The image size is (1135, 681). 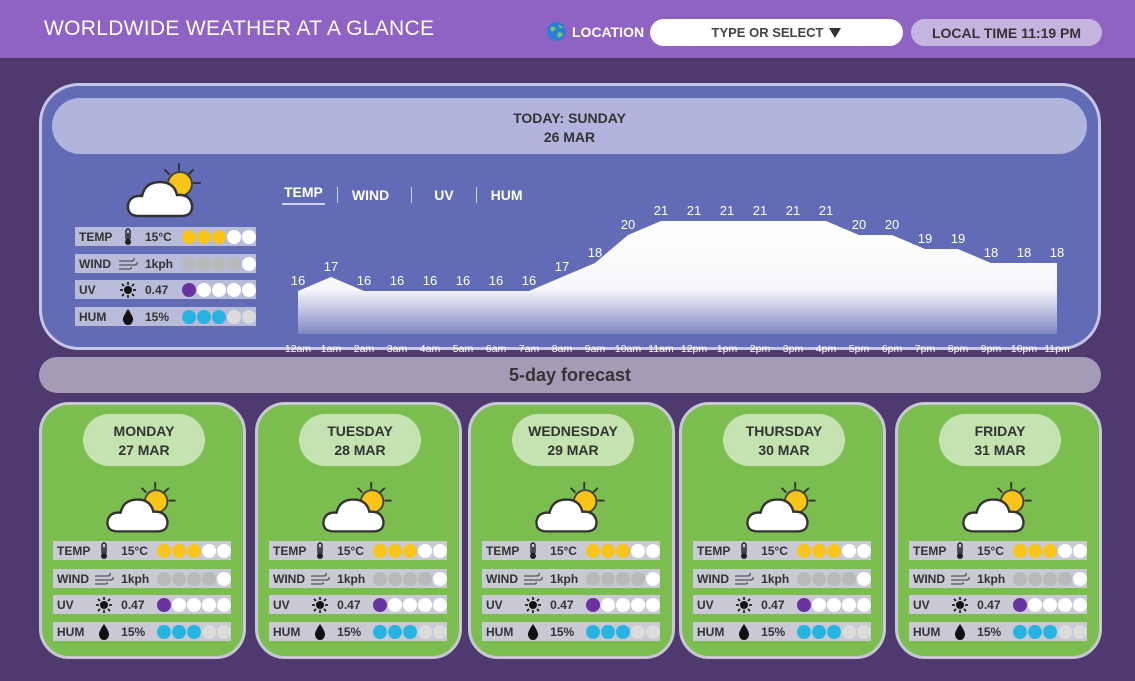 What do you see at coordinates (1000, 431) in the screenshot?
I see `day-name: FRIDAY` at bounding box center [1000, 431].